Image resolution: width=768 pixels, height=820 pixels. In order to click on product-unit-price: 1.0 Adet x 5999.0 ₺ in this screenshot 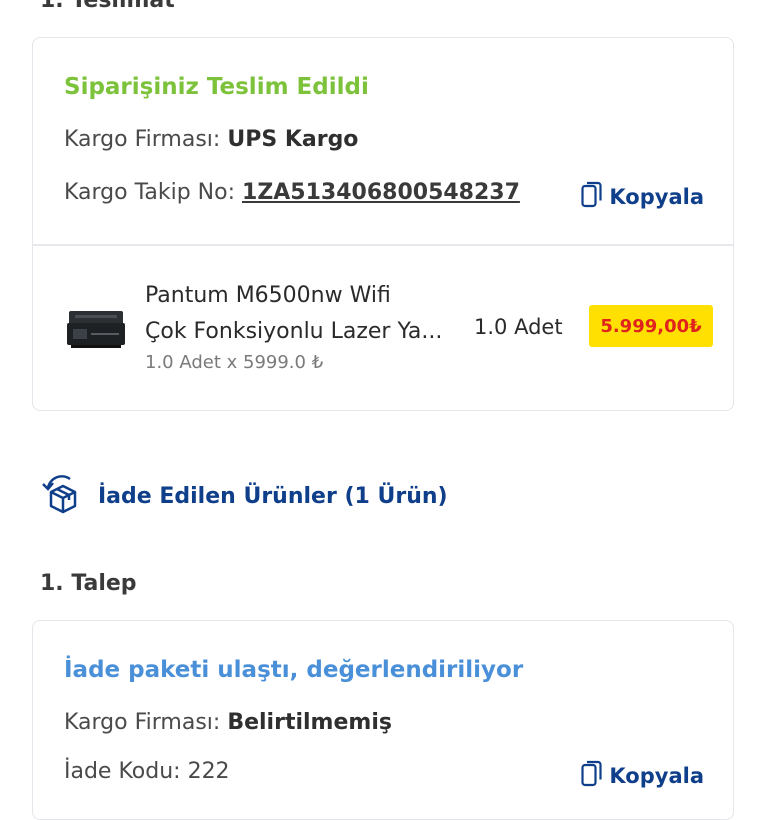, I will do `click(234, 362)`.